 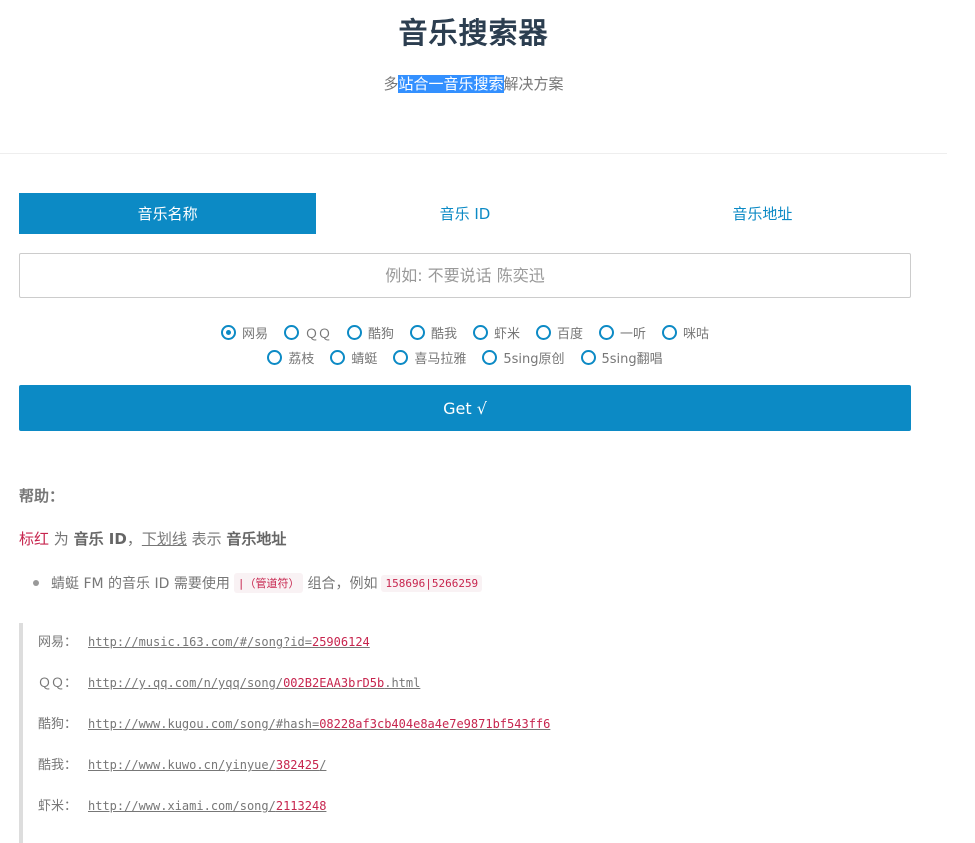 I want to click on example-url: http://www.kuwo.cn/yinyue/, so click(x=182, y=765).